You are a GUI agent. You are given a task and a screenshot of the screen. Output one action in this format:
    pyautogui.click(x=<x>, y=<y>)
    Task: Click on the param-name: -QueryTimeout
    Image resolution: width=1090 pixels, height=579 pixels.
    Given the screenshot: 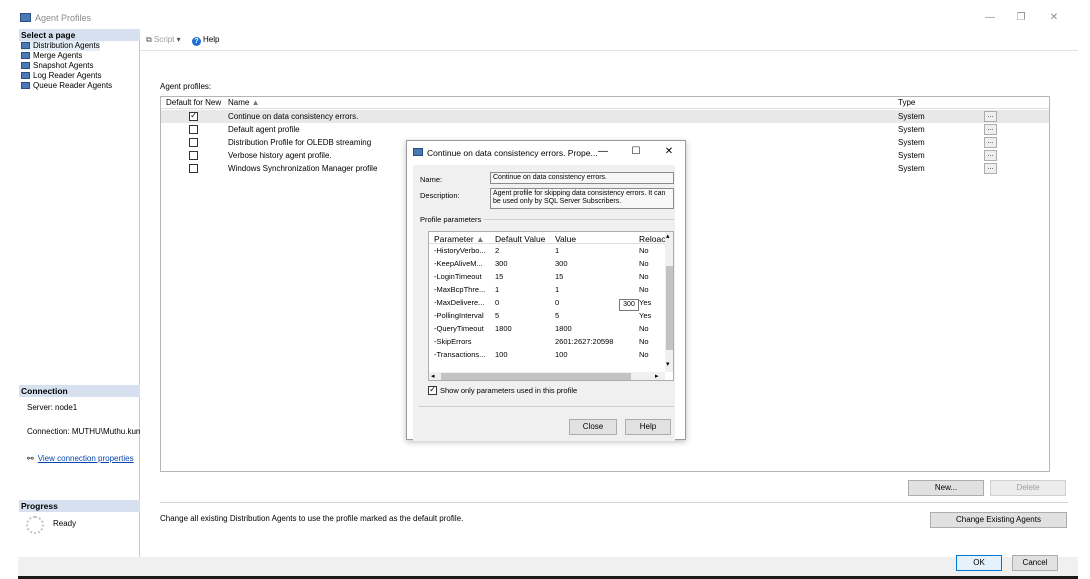 What is the action you would take?
    pyautogui.click(x=459, y=328)
    